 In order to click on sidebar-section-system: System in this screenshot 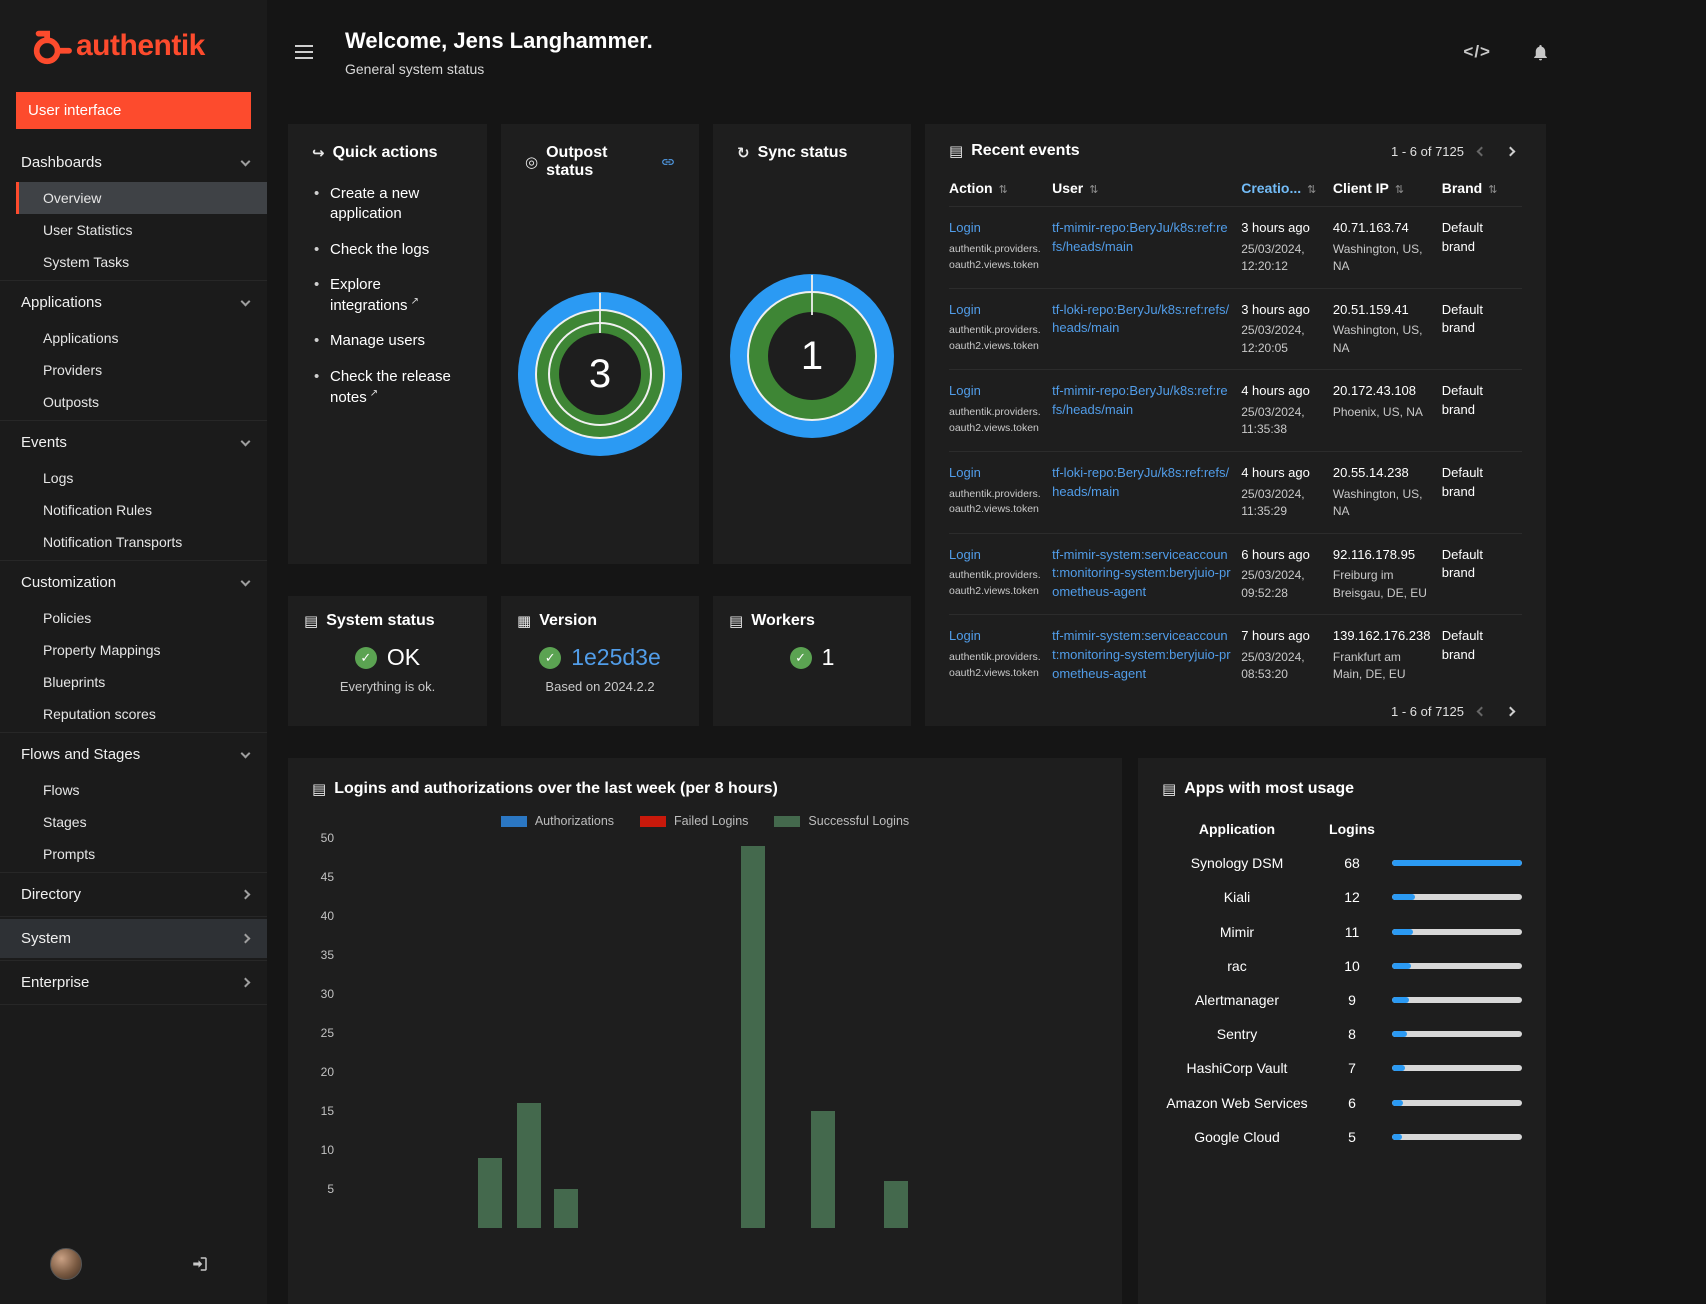, I will do `click(133, 938)`.